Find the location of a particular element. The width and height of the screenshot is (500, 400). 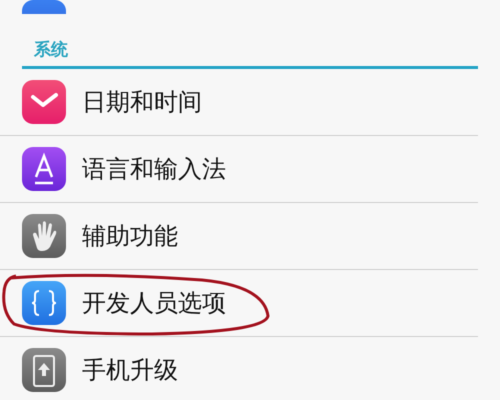

update-icon is located at coordinates (44, 370).